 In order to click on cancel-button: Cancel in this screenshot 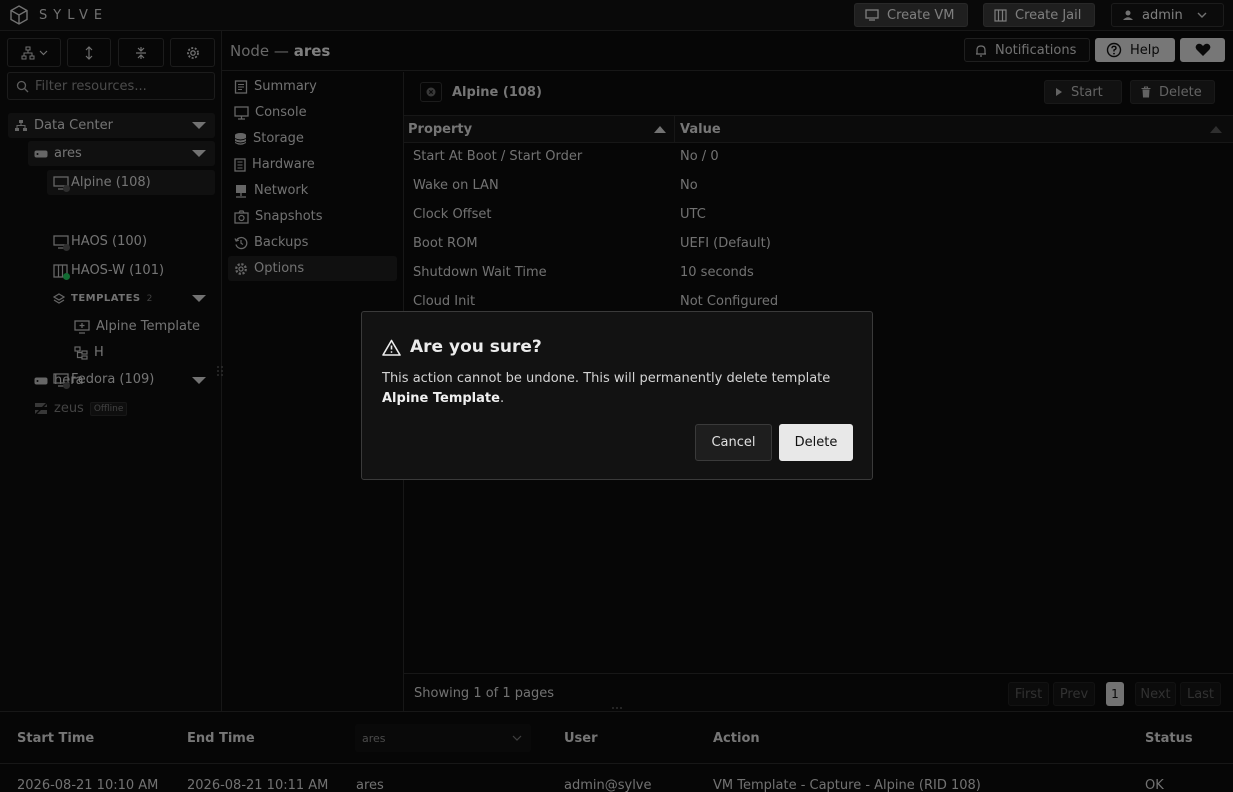, I will do `click(733, 442)`.